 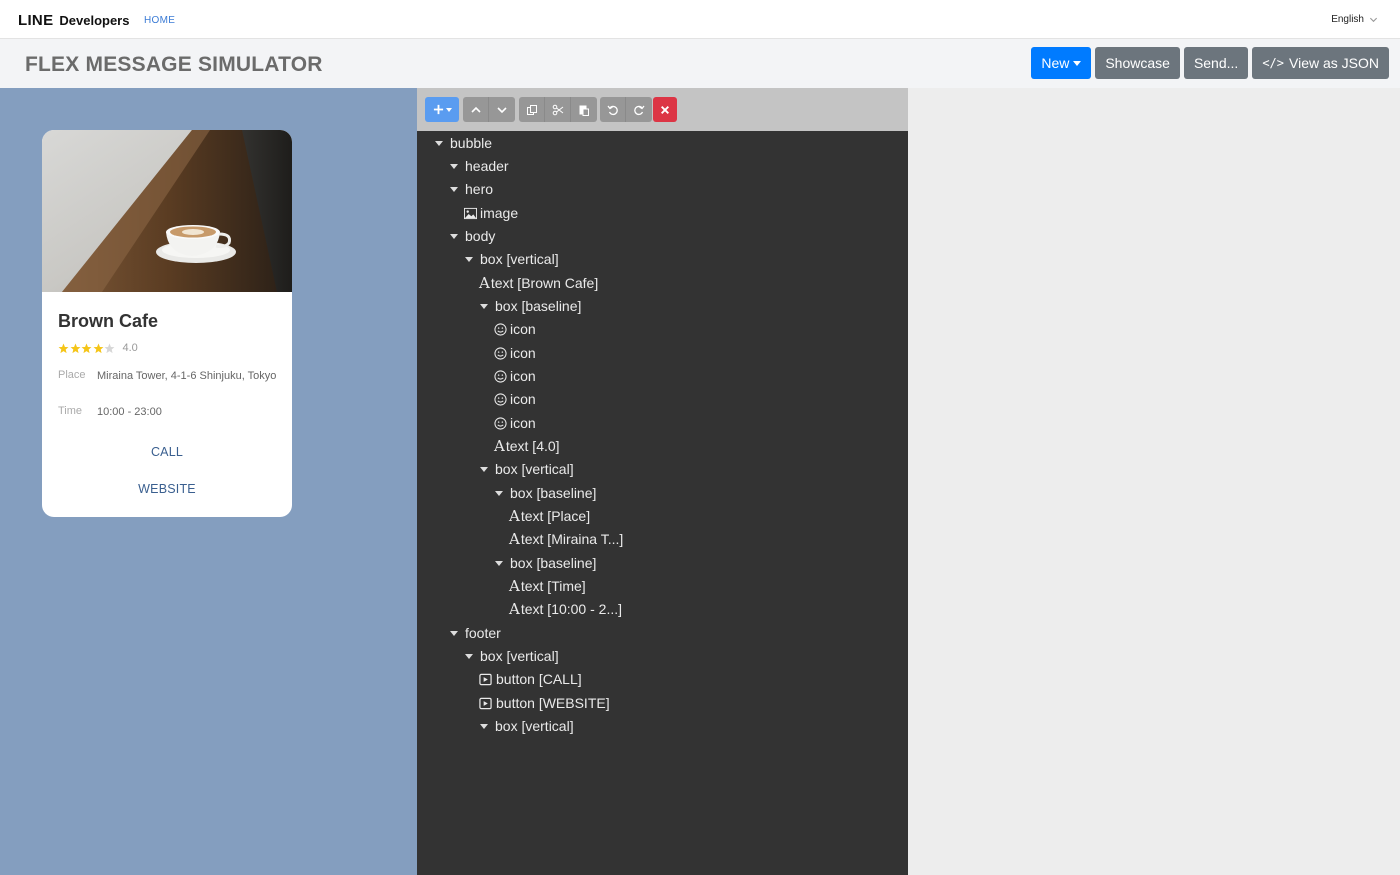 I want to click on website-button: WEBSITE, so click(x=167, y=489).